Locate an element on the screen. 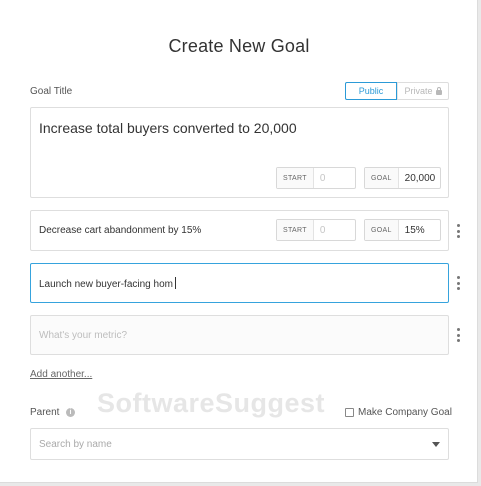 This screenshot has height=486, width=481. parent-label: Parent is located at coordinates (45, 412).